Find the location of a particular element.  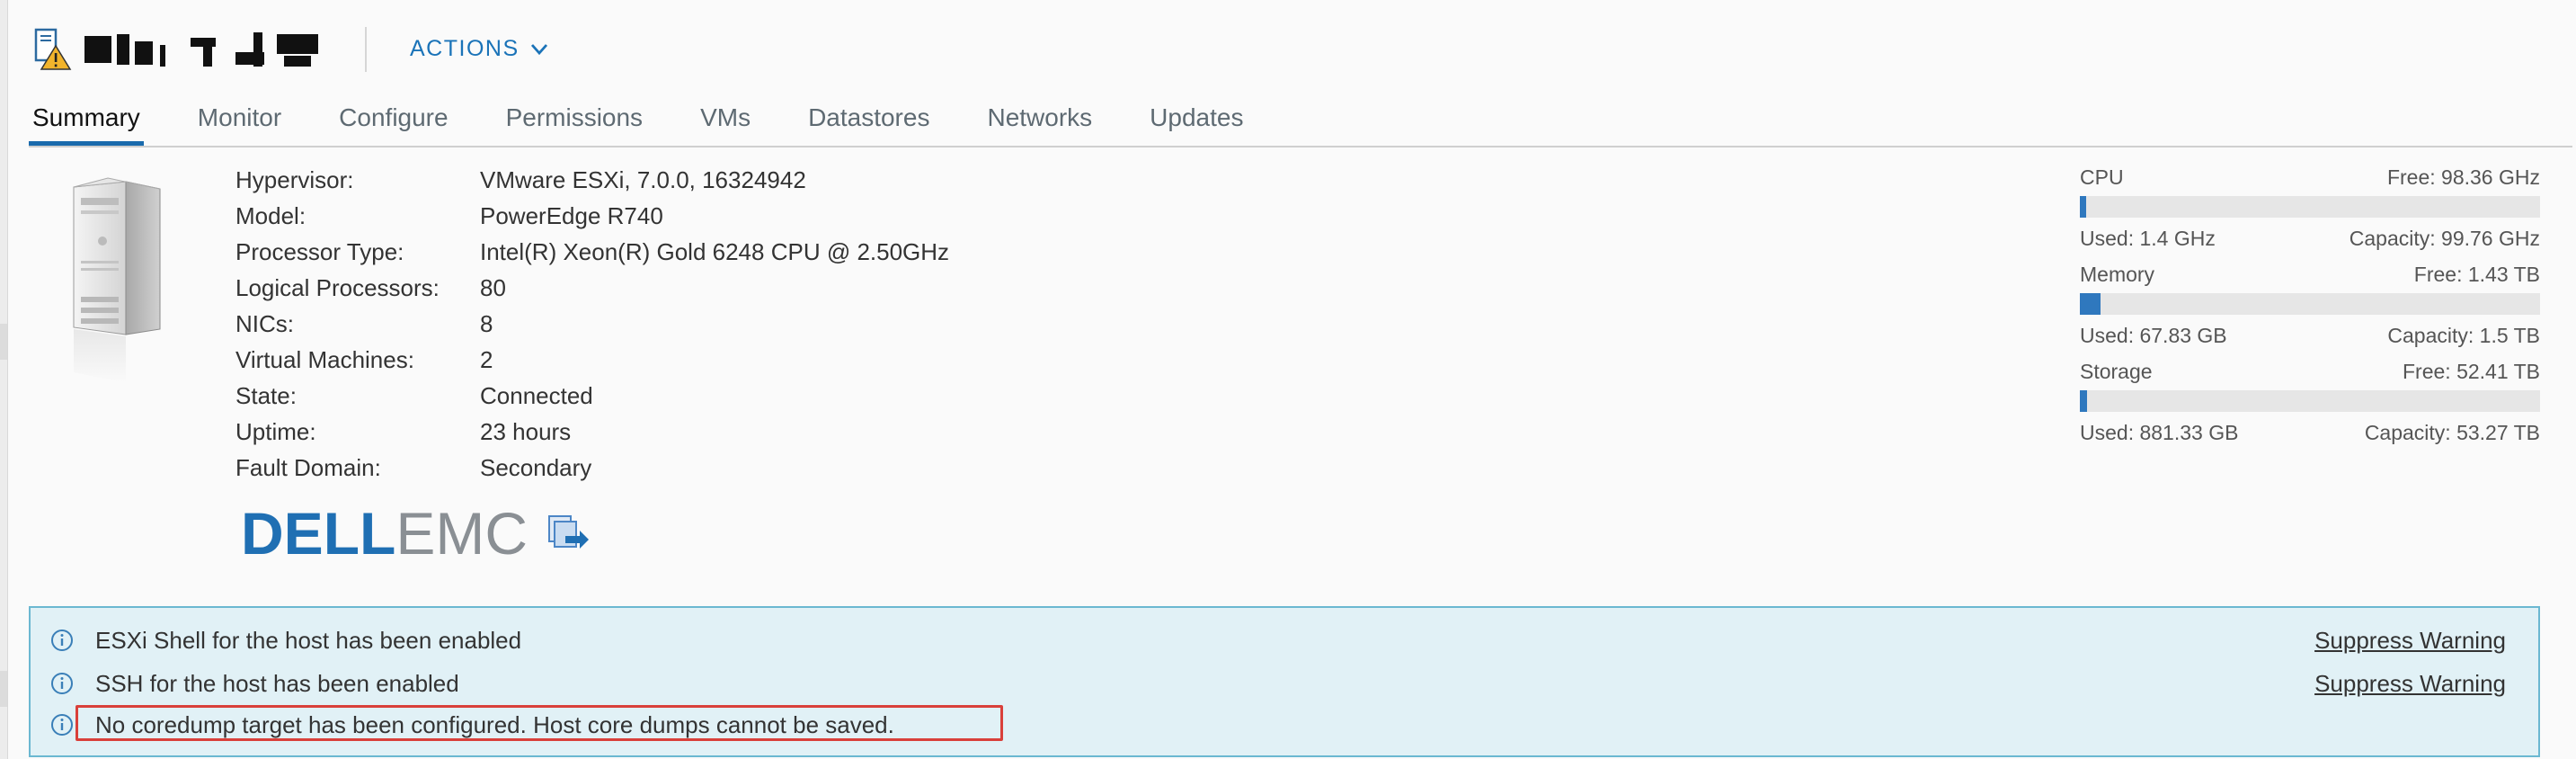

launch-icon is located at coordinates (568, 534).